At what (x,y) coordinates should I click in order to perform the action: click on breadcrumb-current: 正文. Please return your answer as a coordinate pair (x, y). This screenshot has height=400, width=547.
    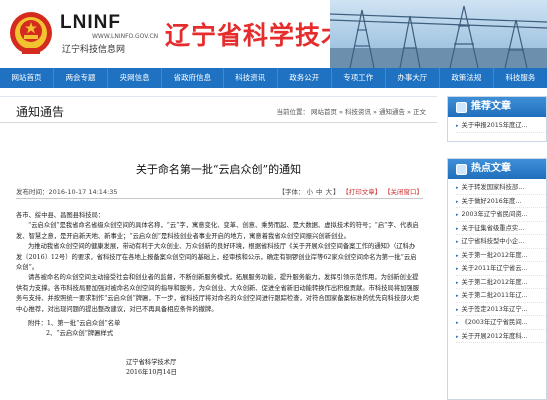
    Looking at the image, I should click on (419, 112).